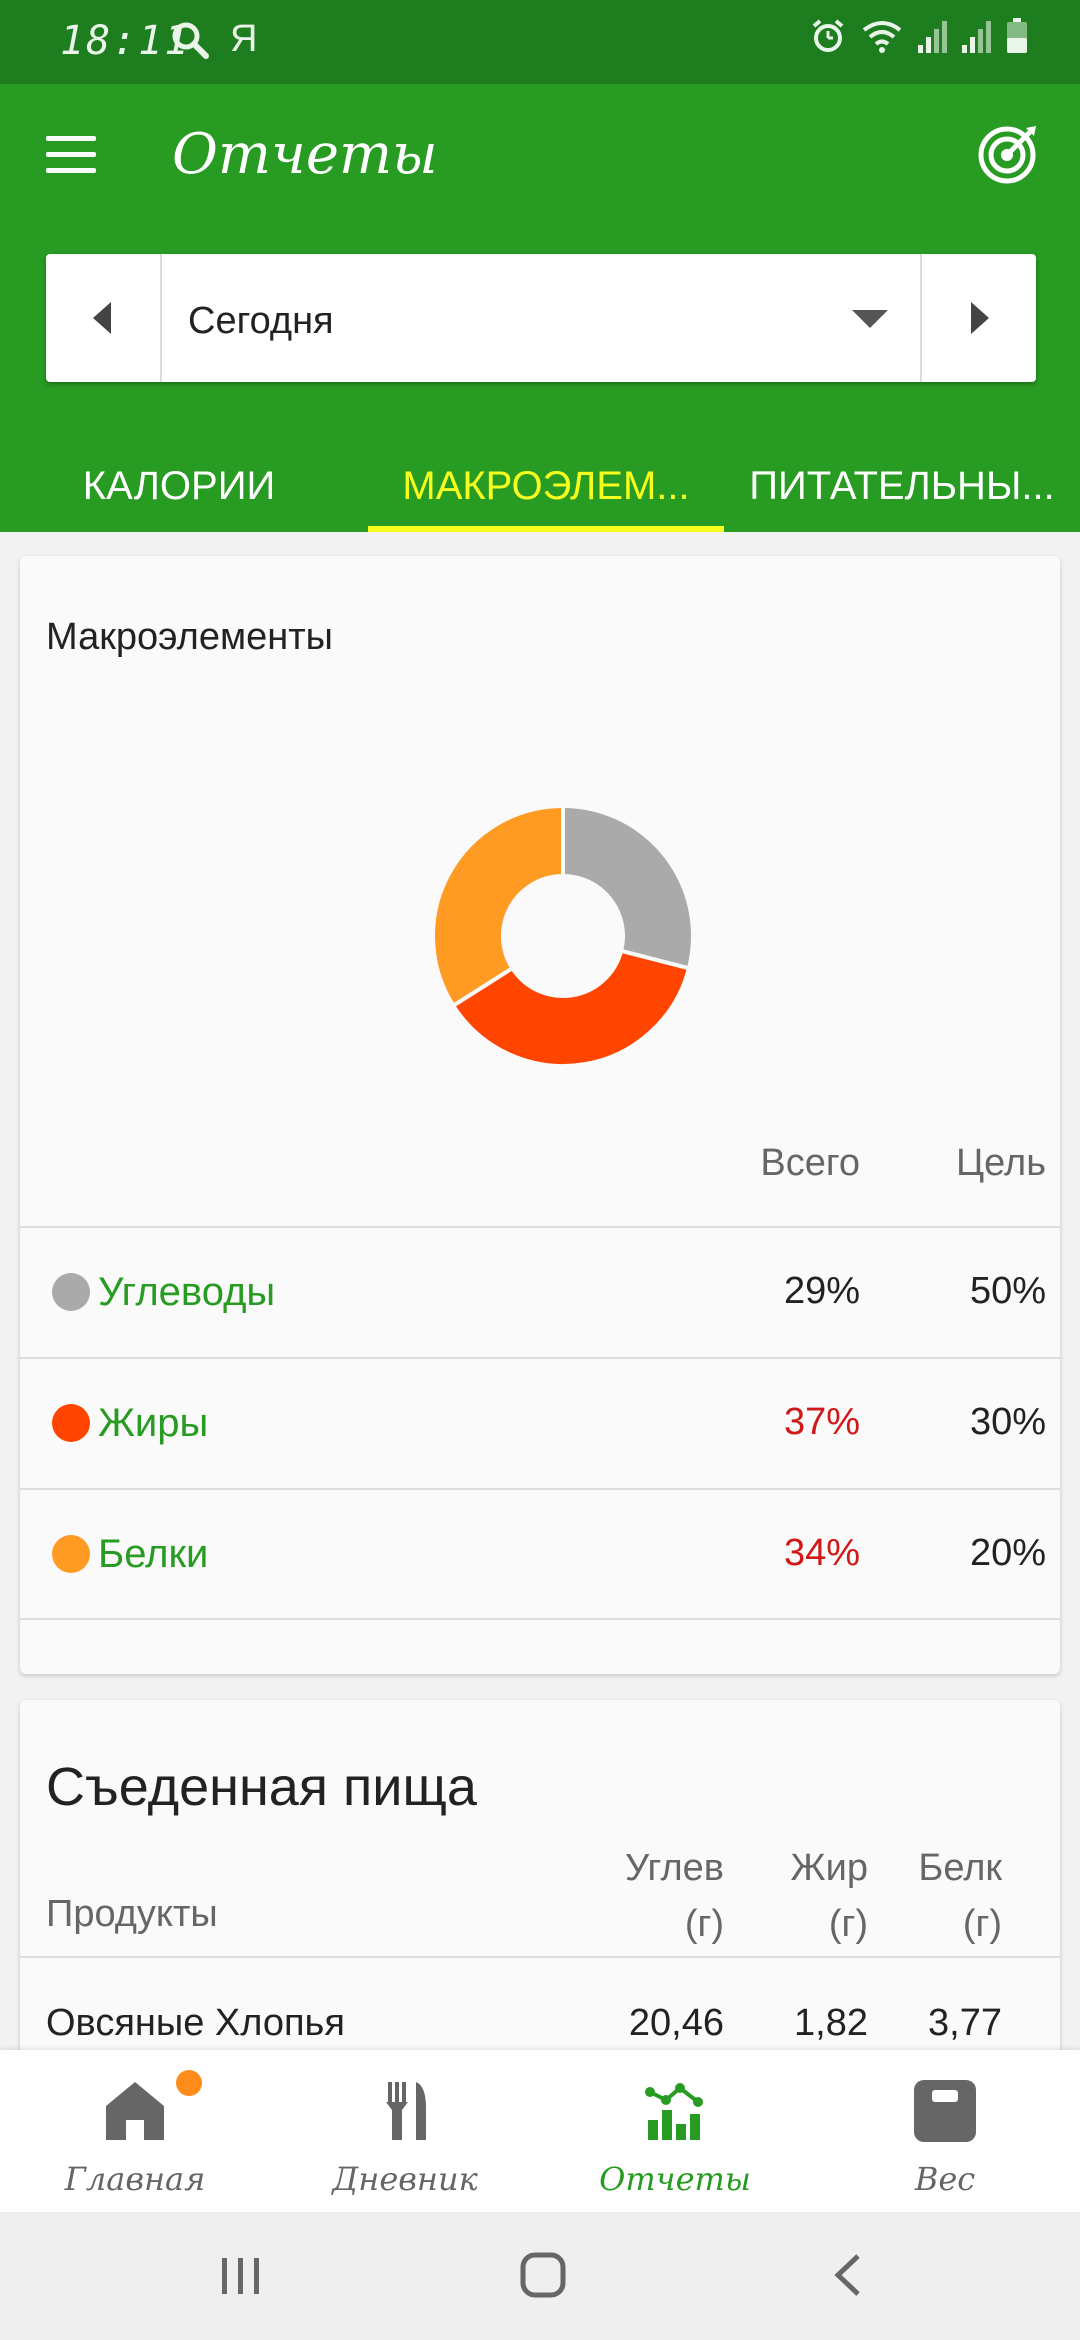 Image resolution: width=1080 pixels, height=2340 pixels. I want to click on column-header-carbs-name: Углев, so click(674, 1868).